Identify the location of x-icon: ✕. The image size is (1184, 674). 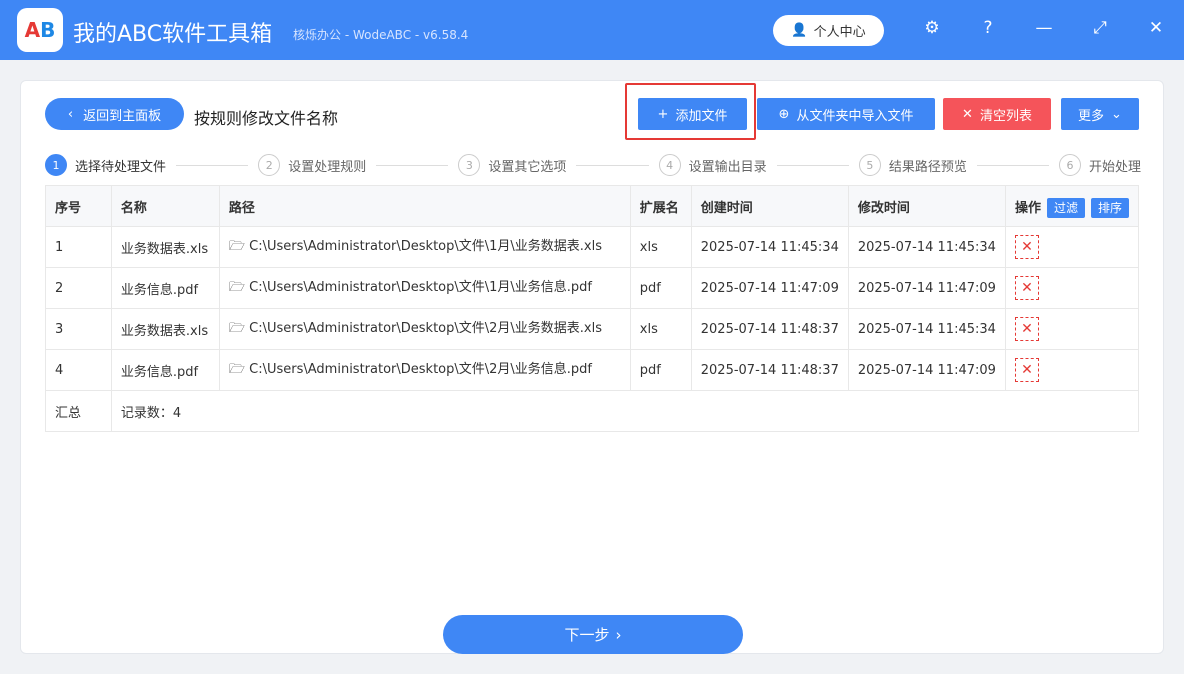
(967, 114).